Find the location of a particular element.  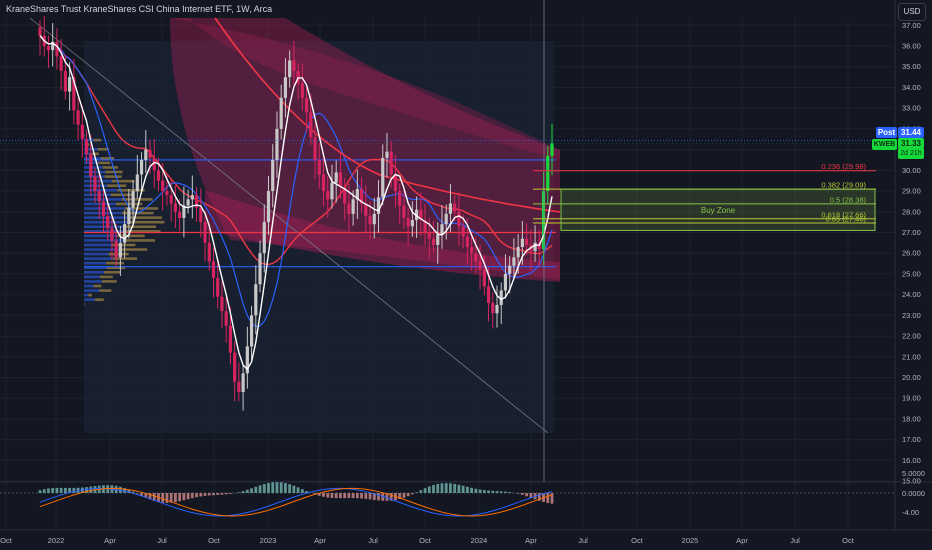

time-axis-label: Apr is located at coordinates (110, 540).